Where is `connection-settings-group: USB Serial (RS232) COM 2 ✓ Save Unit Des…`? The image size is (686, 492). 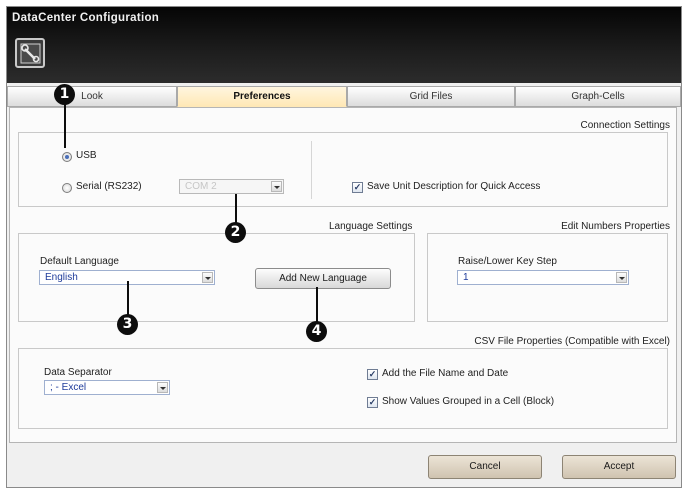 connection-settings-group: USB Serial (RS232) COM 2 ✓ Save Unit Des… is located at coordinates (343, 169).